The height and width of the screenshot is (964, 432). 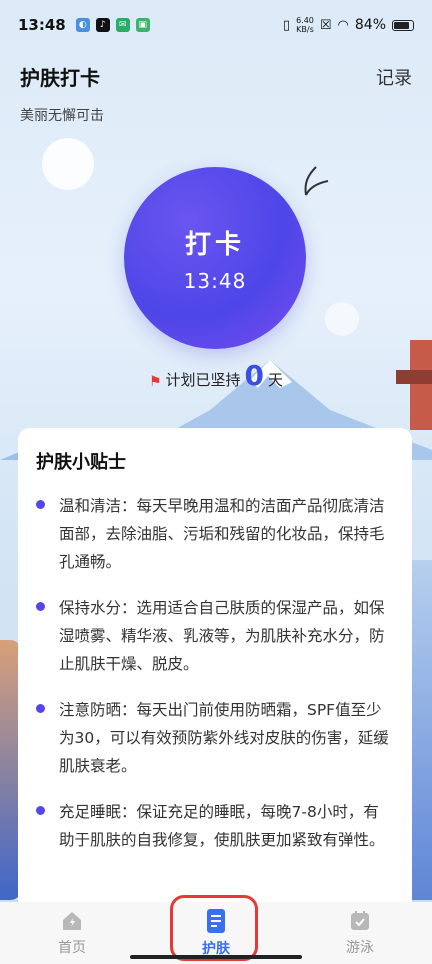 I want to click on tab-home: 首页, so click(x=72, y=933).